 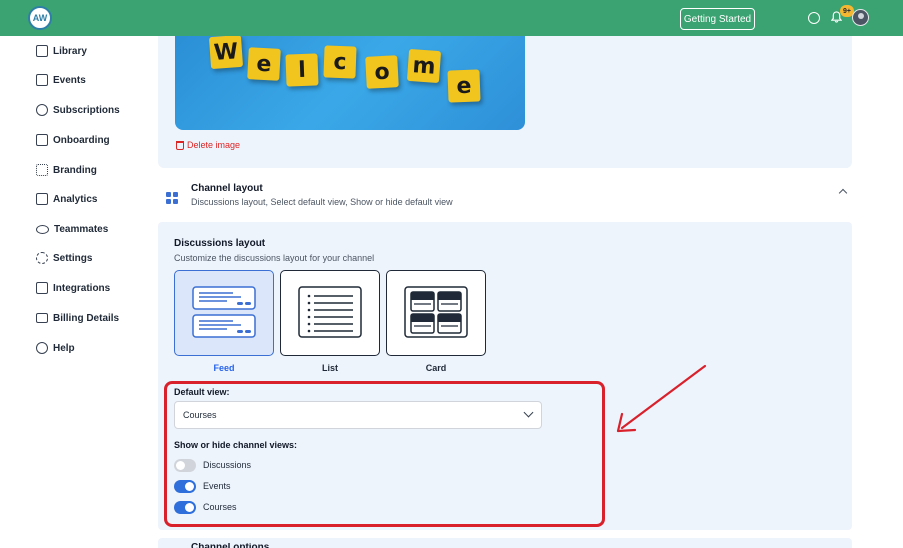 What do you see at coordinates (42, 258) in the screenshot?
I see `gear-icon` at bounding box center [42, 258].